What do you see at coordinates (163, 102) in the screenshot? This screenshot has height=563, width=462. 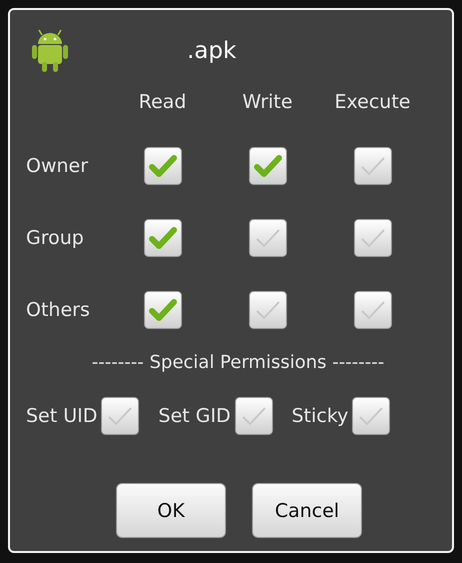 I see `column-header: Read` at bounding box center [163, 102].